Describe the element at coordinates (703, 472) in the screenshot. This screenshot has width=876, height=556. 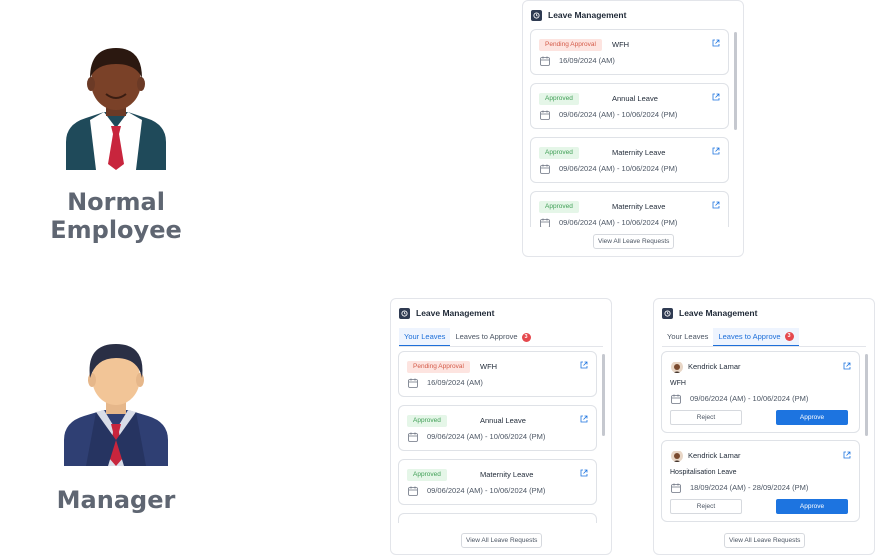
I see `leave-type: Hospitalisation Leave` at that location.